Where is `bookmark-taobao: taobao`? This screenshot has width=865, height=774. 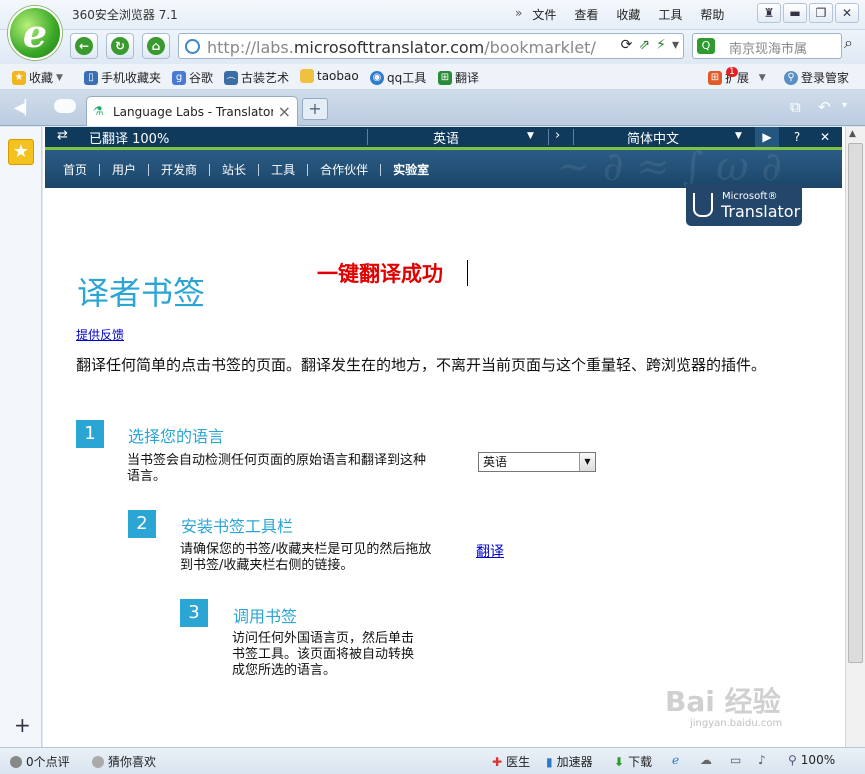
bookmark-taobao: taobao is located at coordinates (329, 76).